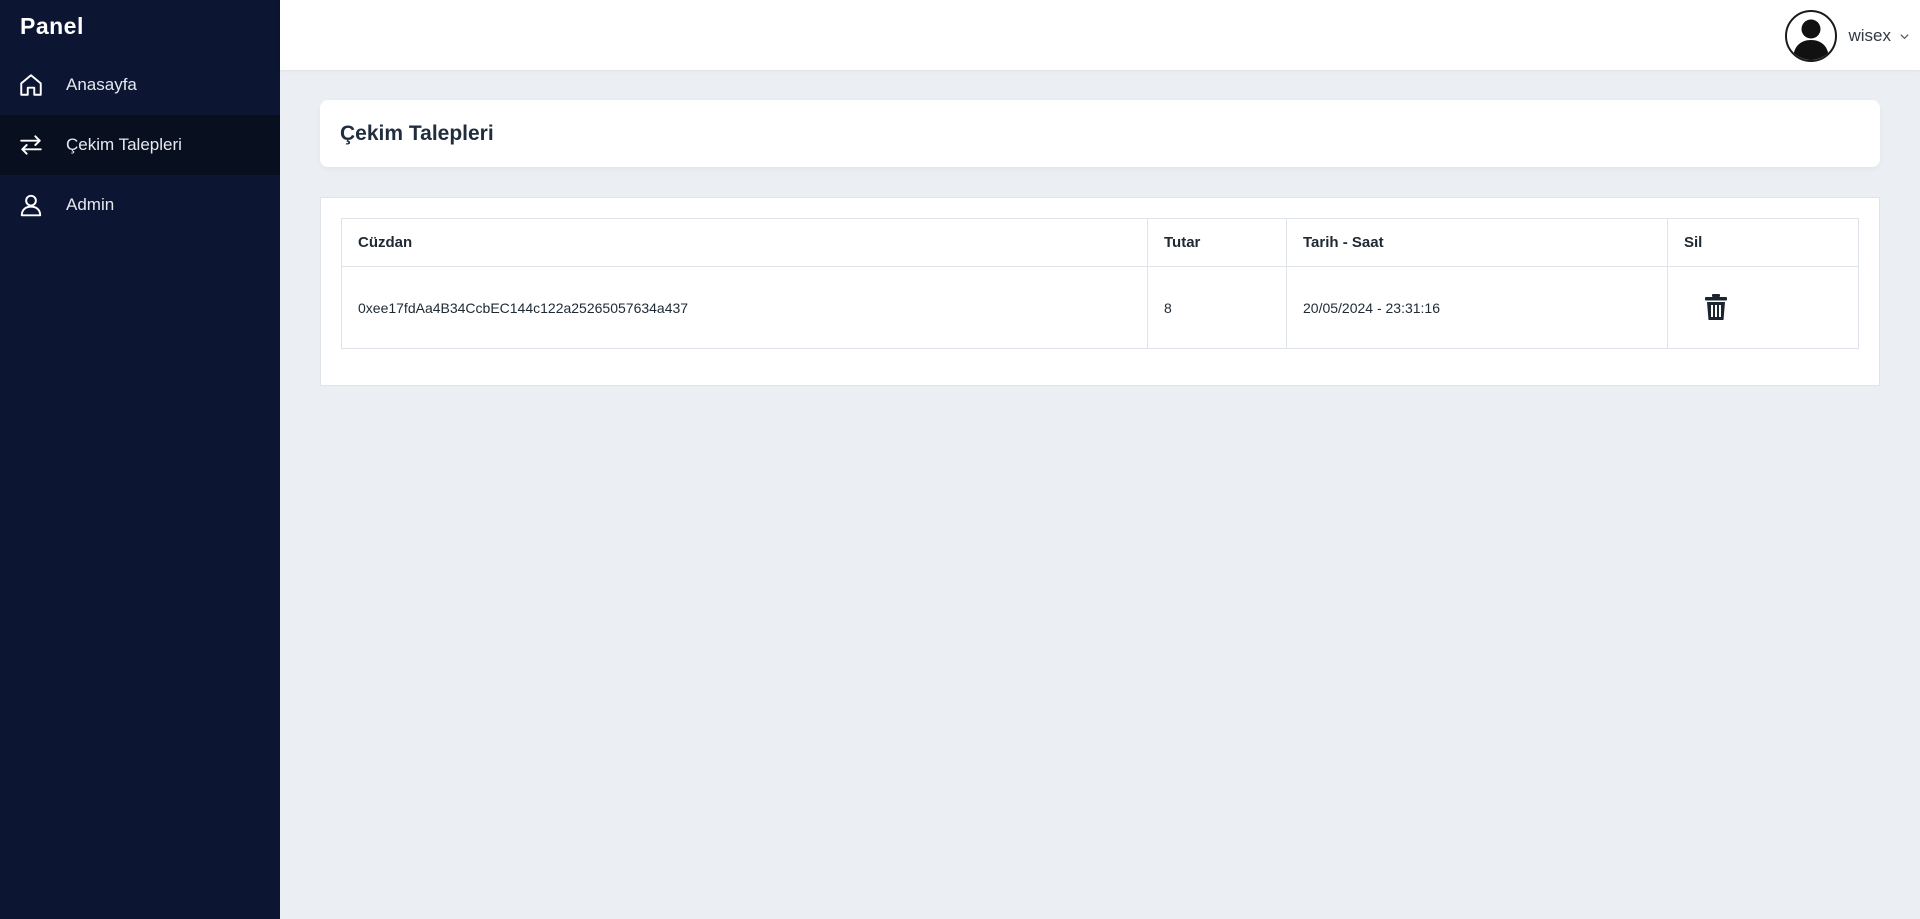 Image resolution: width=1920 pixels, height=919 pixels. I want to click on column-header-delete: Sil, so click(1763, 242).